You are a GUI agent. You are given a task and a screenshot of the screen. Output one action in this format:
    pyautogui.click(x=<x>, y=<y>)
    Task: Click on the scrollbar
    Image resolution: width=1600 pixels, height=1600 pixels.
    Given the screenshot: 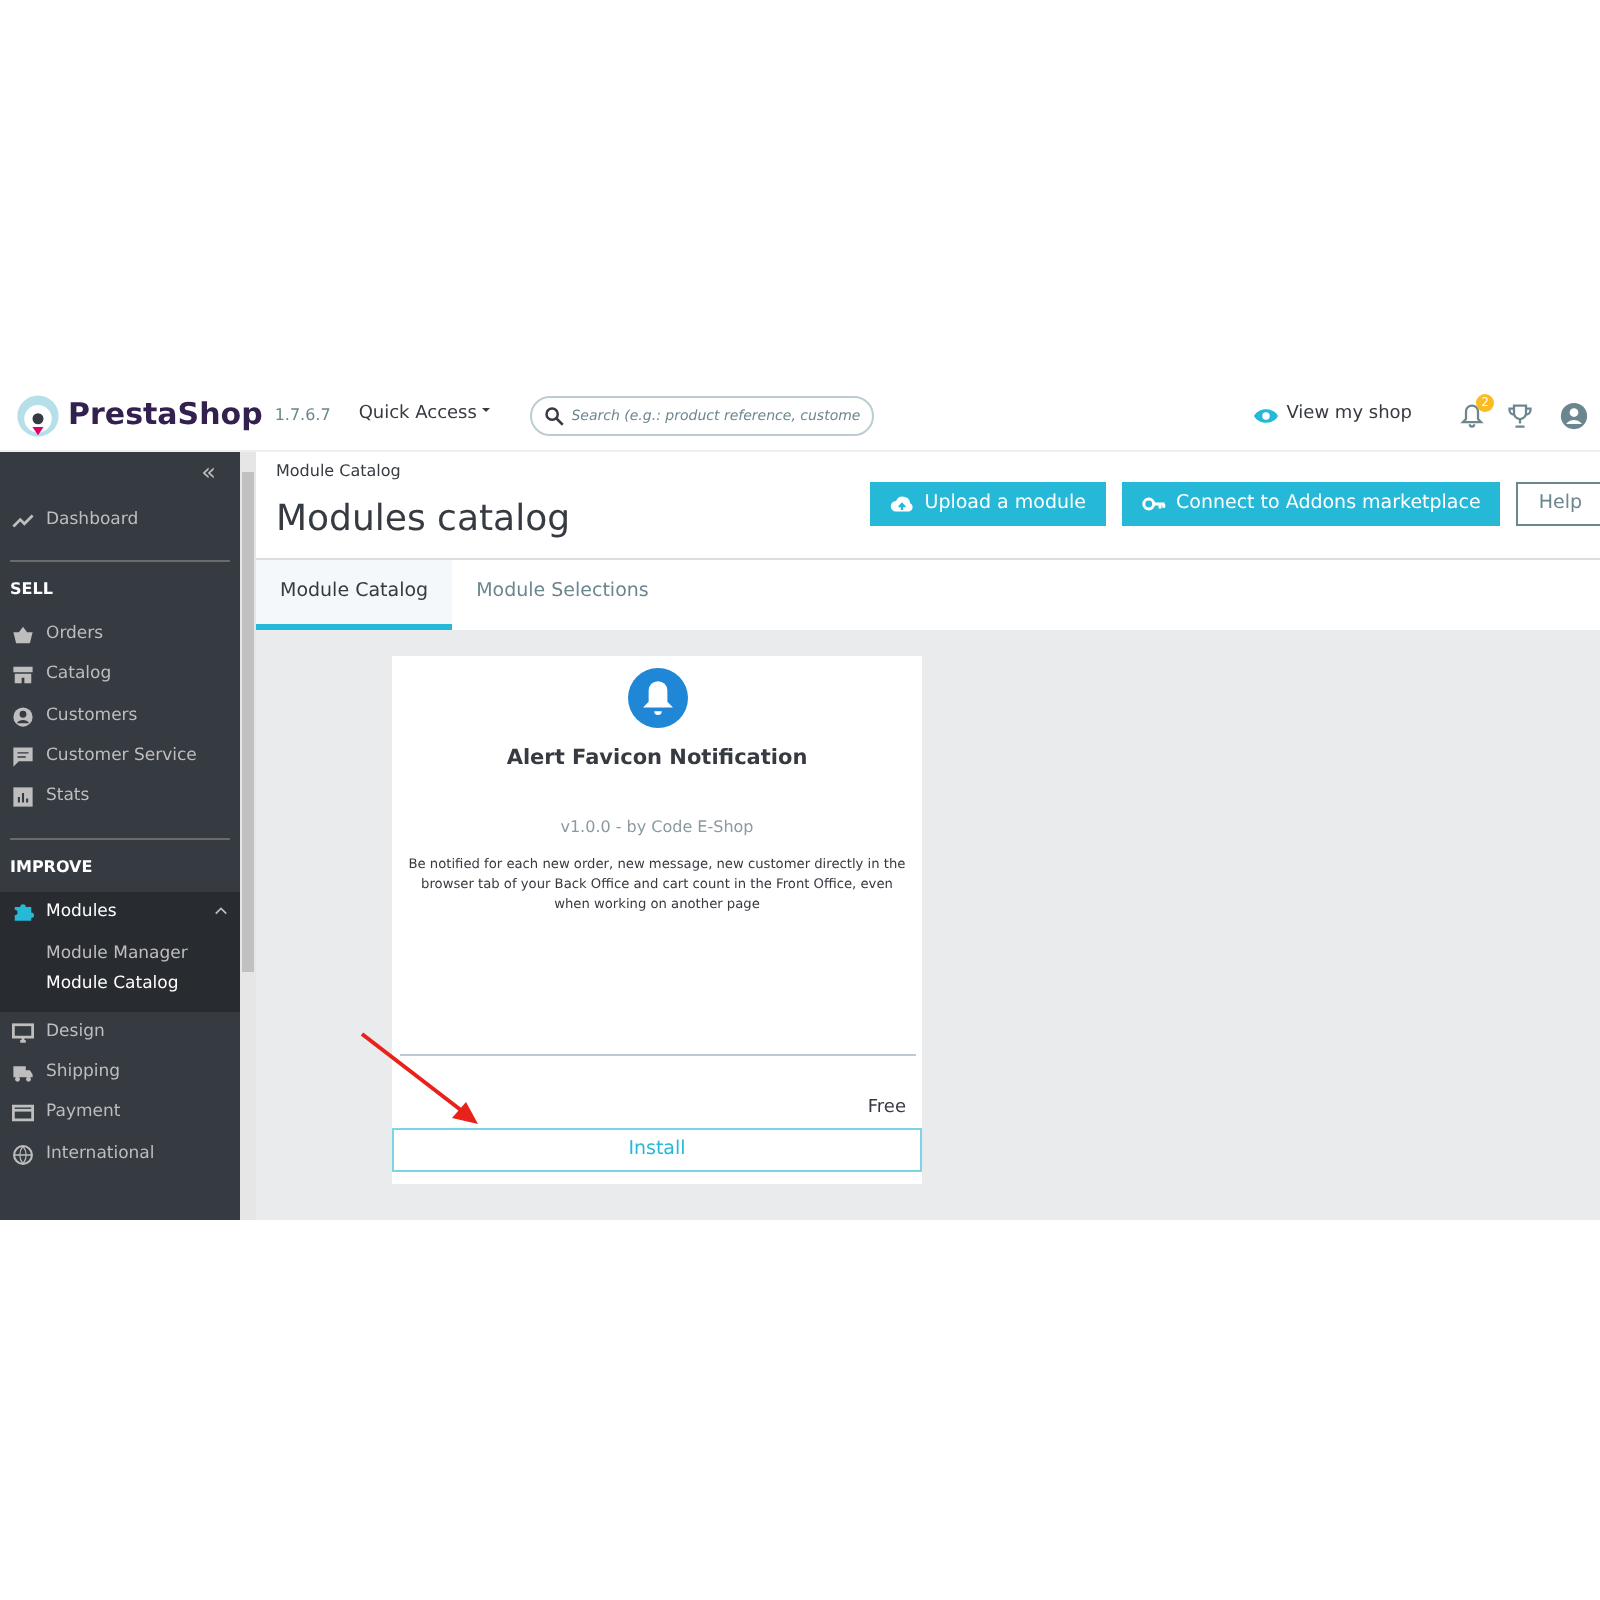 What is the action you would take?
    pyautogui.click(x=248, y=836)
    